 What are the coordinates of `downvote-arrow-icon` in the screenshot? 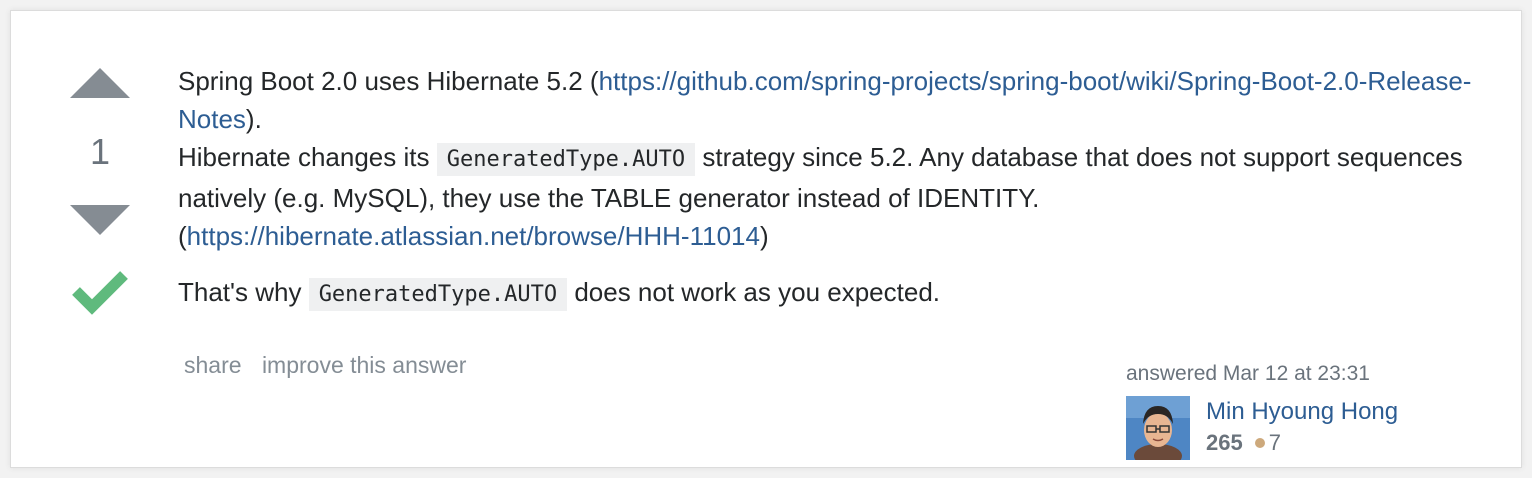 It's located at (100, 220).